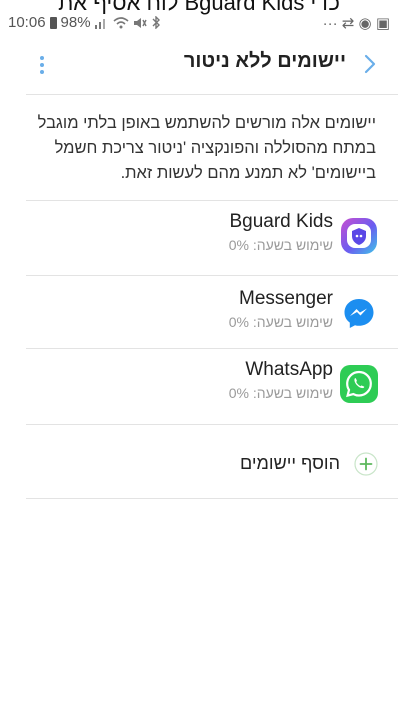  Describe the element at coordinates (199, 23) in the screenshot. I see `status-bar: 10:06 98% ··· ⇄ ◉ ▣` at that location.